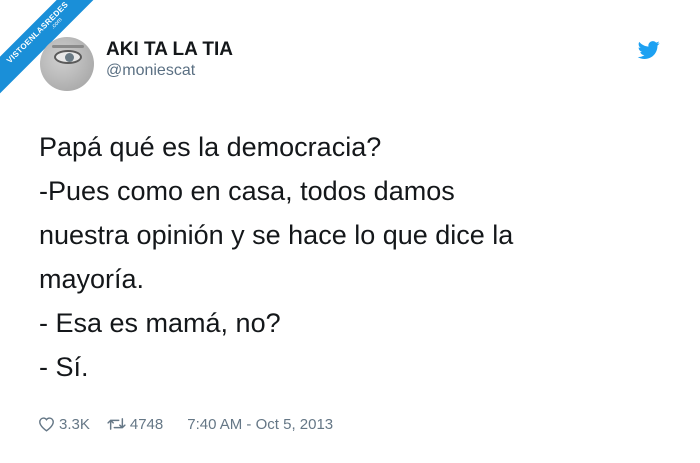  Describe the element at coordinates (276, 235) in the screenshot. I see `tweet-line: nuestra opinión y se hace lo que dice la` at that location.